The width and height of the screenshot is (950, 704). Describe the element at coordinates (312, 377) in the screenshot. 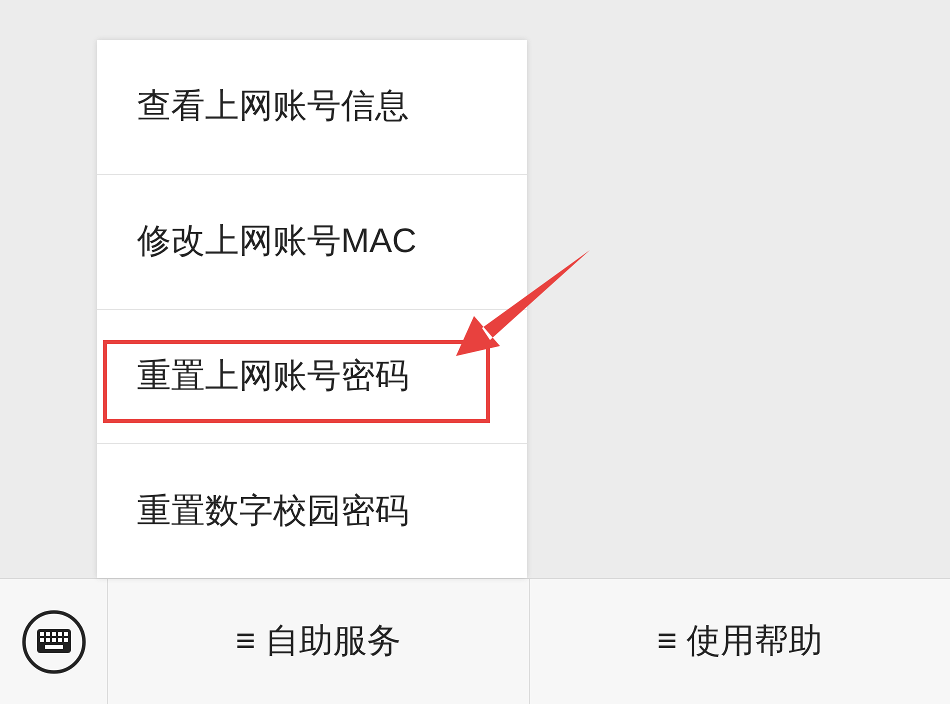

I see `menu-item: 重置上网账号密码` at that location.